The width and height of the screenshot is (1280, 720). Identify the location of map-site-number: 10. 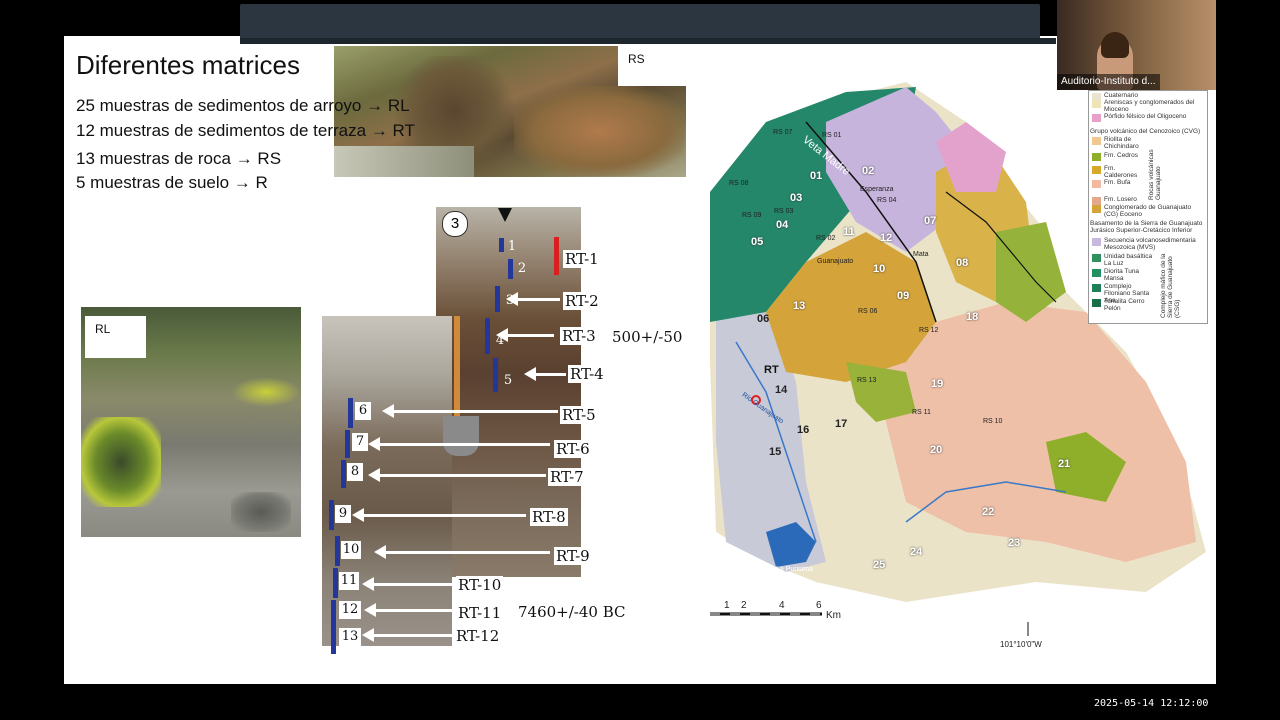
(879, 269).